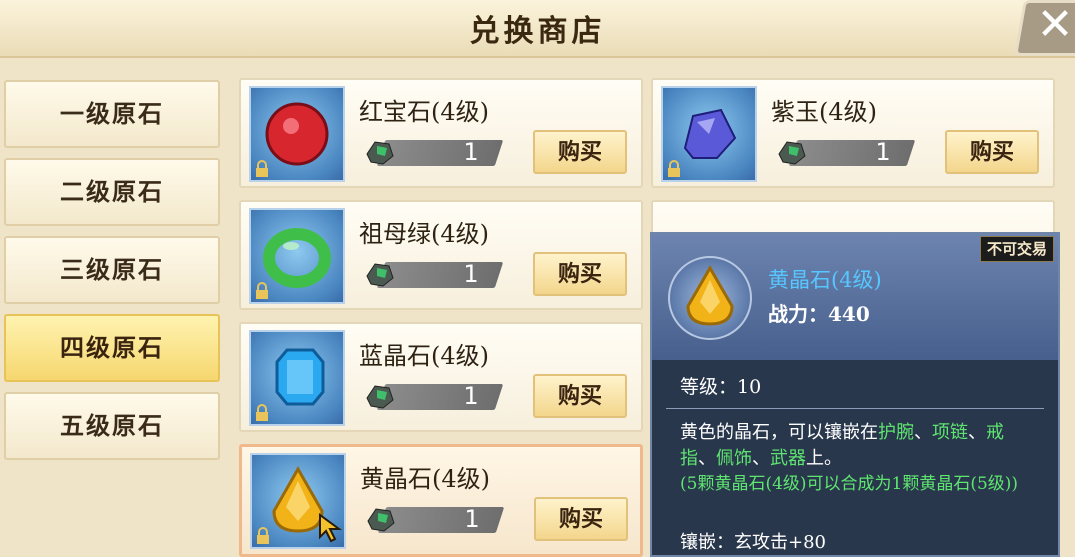 The height and width of the screenshot is (557, 1075). I want to click on desc-slot: 佩饰, so click(734, 458).